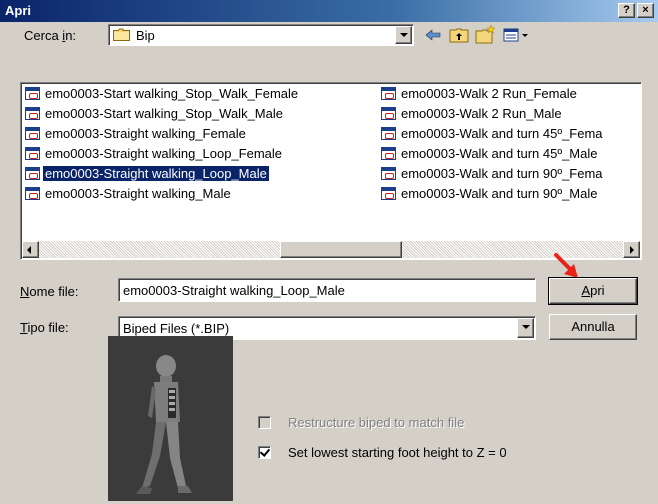 This screenshot has height=504, width=658. I want to click on title-bar: Apri ? ×, so click(329, 11).